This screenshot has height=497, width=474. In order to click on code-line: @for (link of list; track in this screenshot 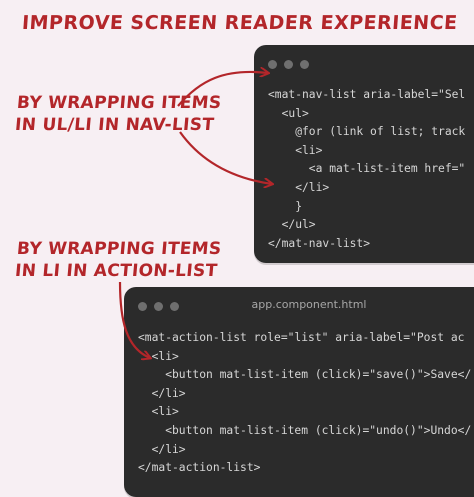, I will do `click(367, 132)`.